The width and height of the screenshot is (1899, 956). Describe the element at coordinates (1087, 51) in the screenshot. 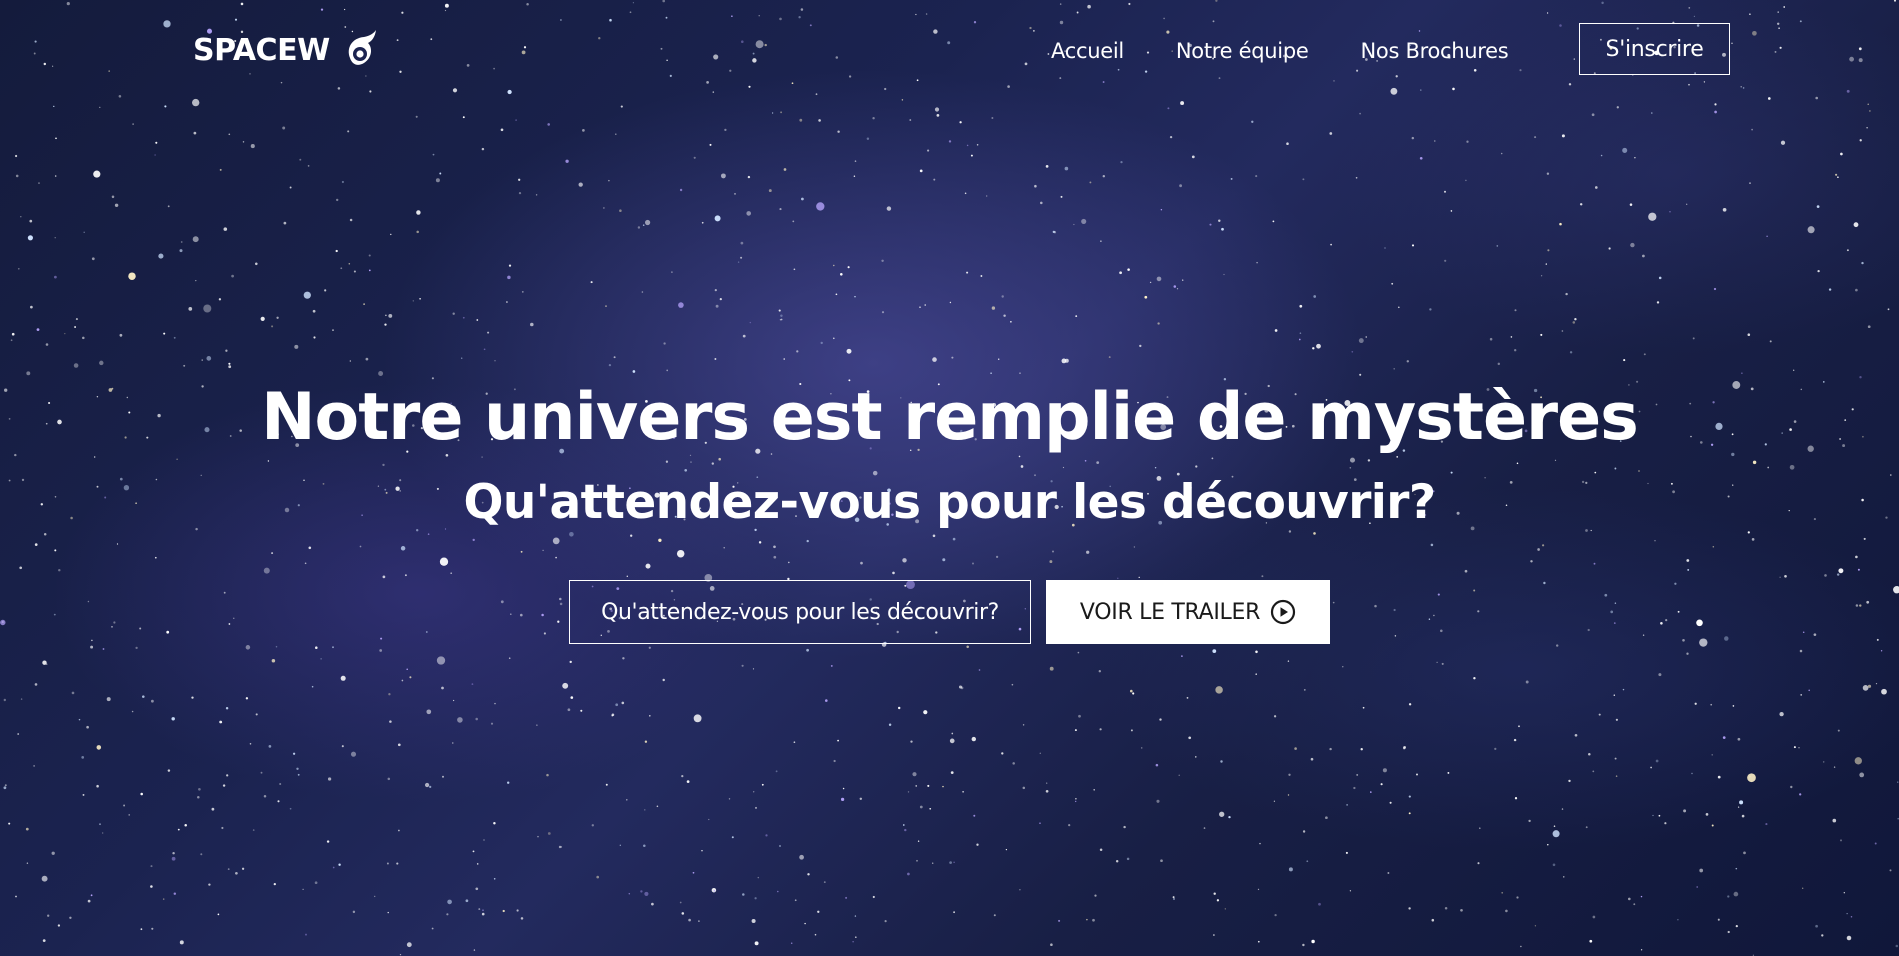

I see `nav-link-accueil: Accueil` at that location.